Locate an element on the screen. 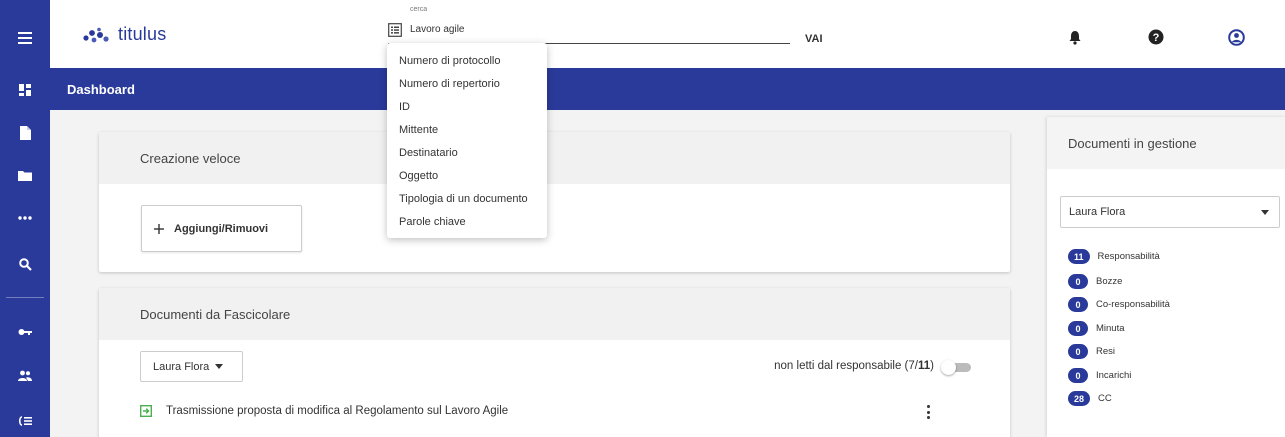 The width and height of the screenshot is (1285, 437). search-label: cerca is located at coordinates (419, 9).